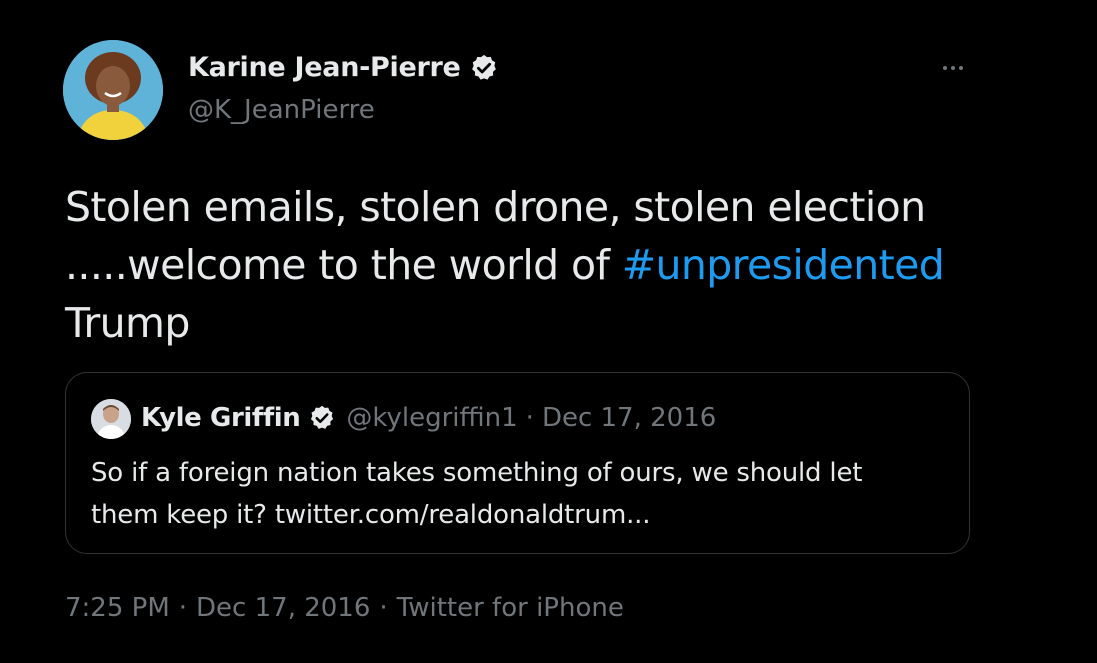 The image size is (1097, 663). Describe the element at coordinates (221, 418) in the screenshot. I see `quoted-display-name: Kyle Griffin` at that location.